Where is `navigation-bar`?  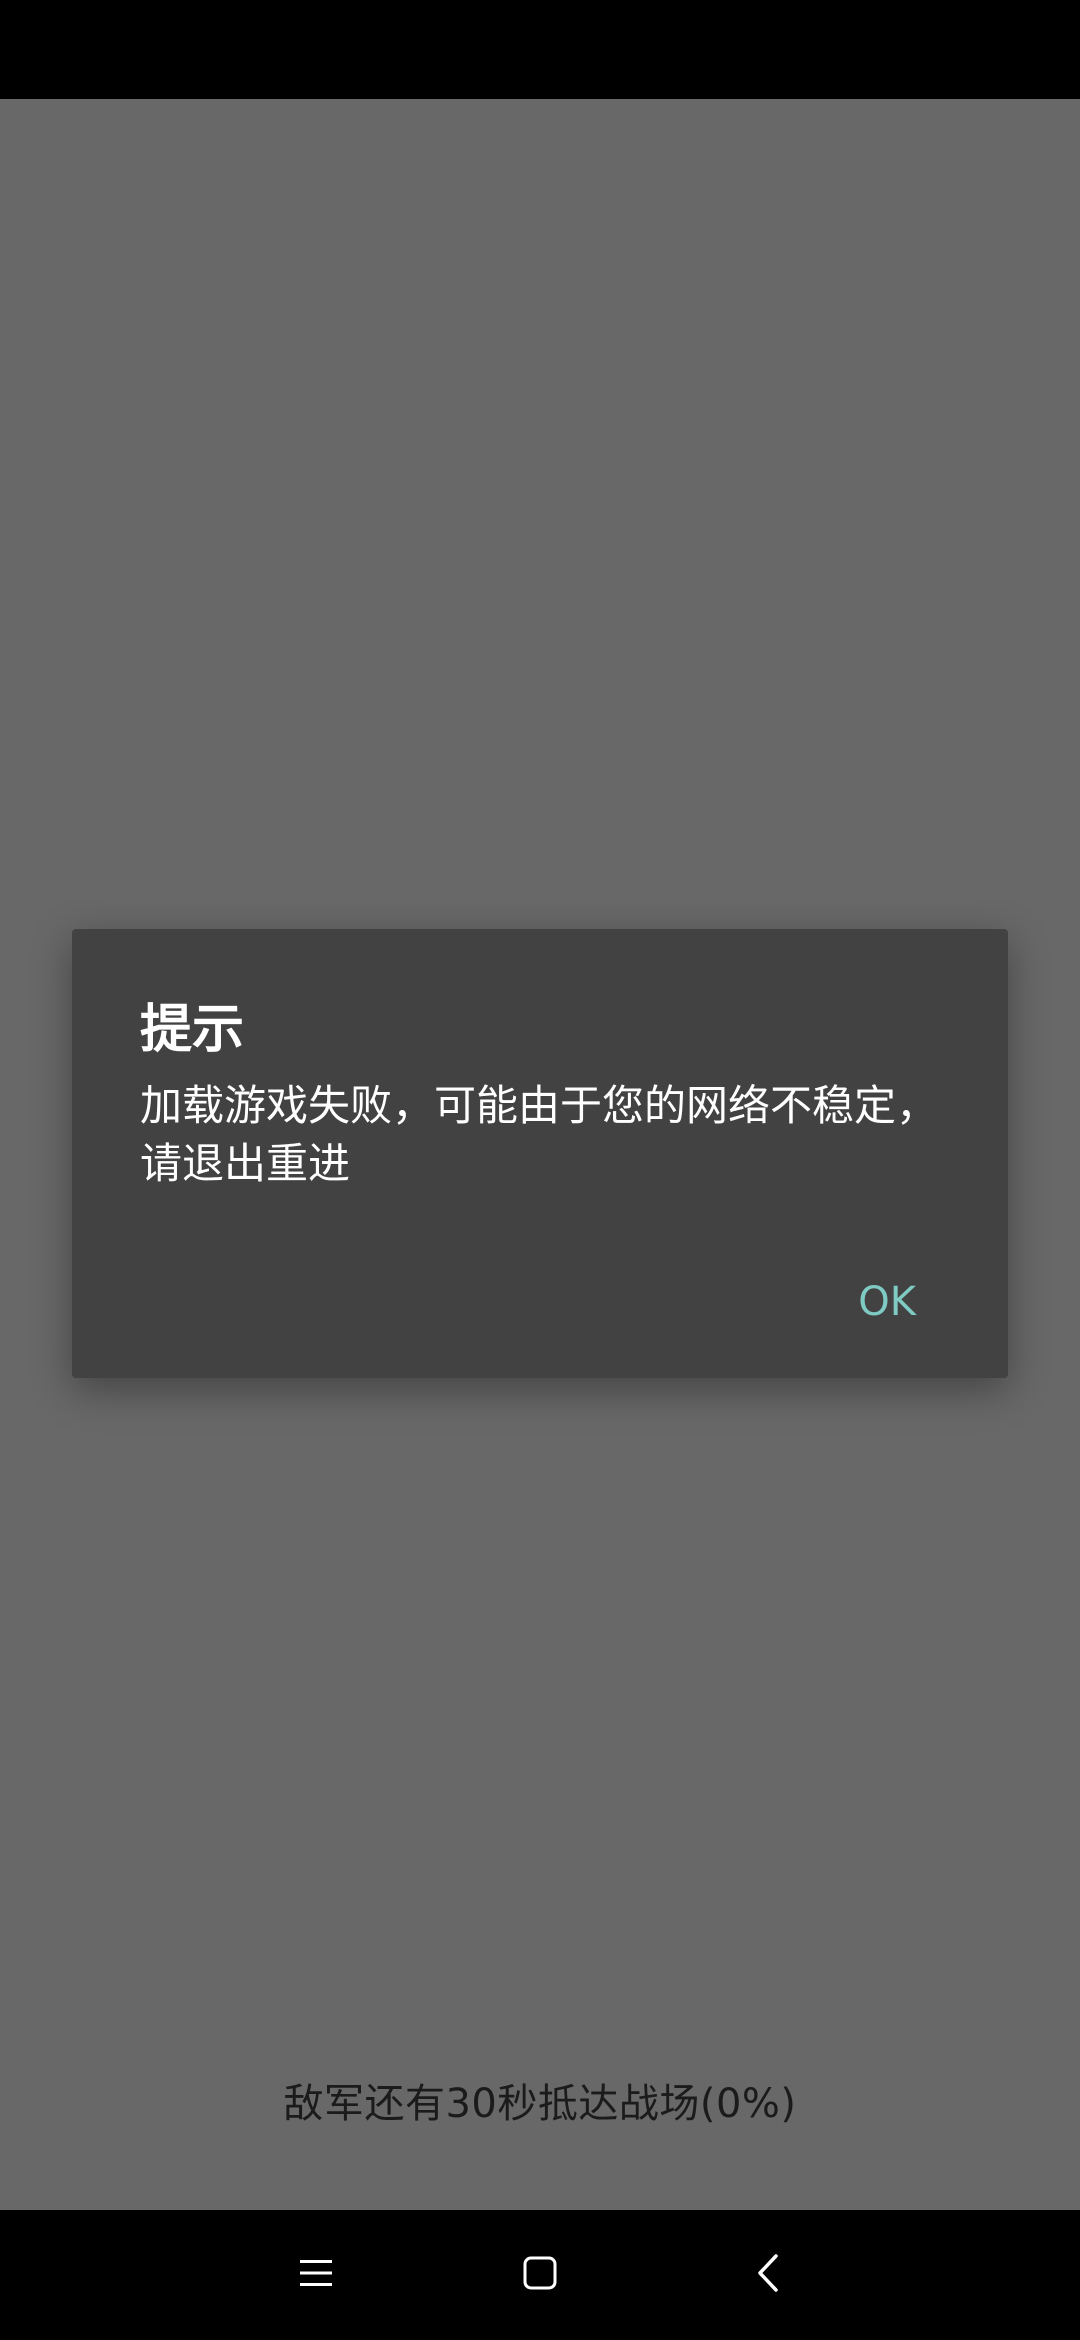
navigation-bar is located at coordinates (540, 2275).